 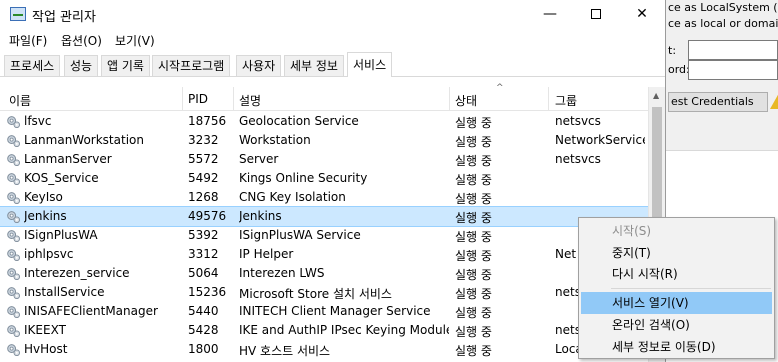 What do you see at coordinates (203, 330) in the screenshot?
I see `cell-pid: 5428` at bounding box center [203, 330].